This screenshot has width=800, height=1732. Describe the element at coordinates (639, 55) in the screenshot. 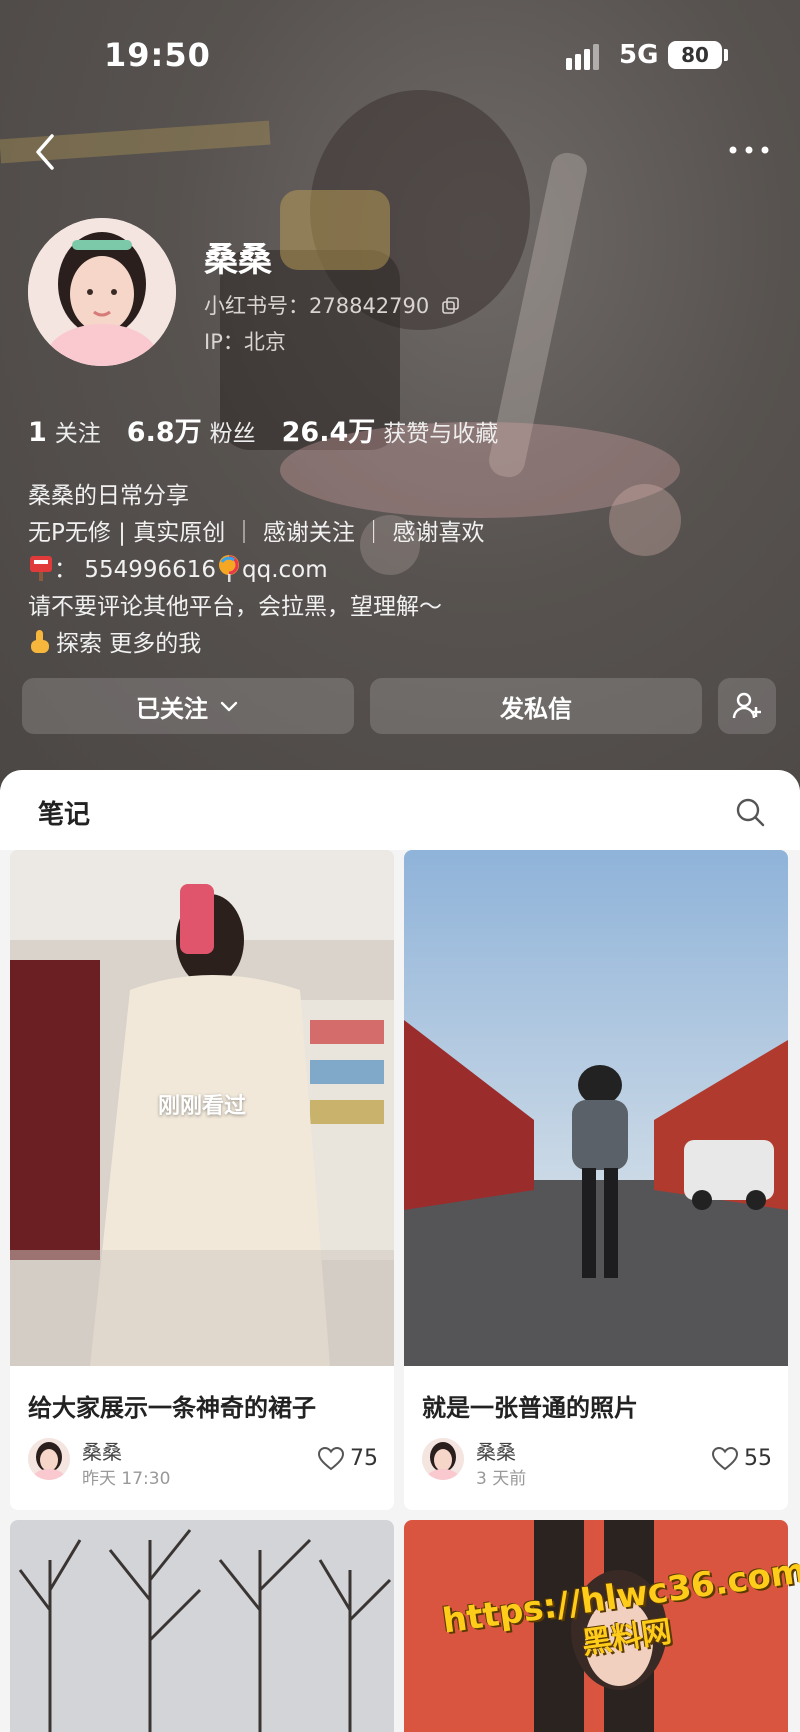

I see `network-type: 5G` at that location.